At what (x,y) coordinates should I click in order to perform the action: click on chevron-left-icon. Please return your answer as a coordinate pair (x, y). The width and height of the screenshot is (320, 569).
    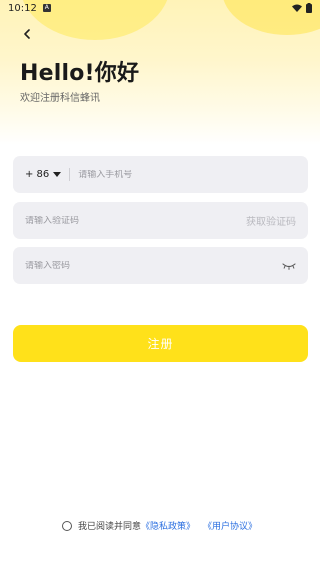
    Looking at the image, I should click on (27, 34).